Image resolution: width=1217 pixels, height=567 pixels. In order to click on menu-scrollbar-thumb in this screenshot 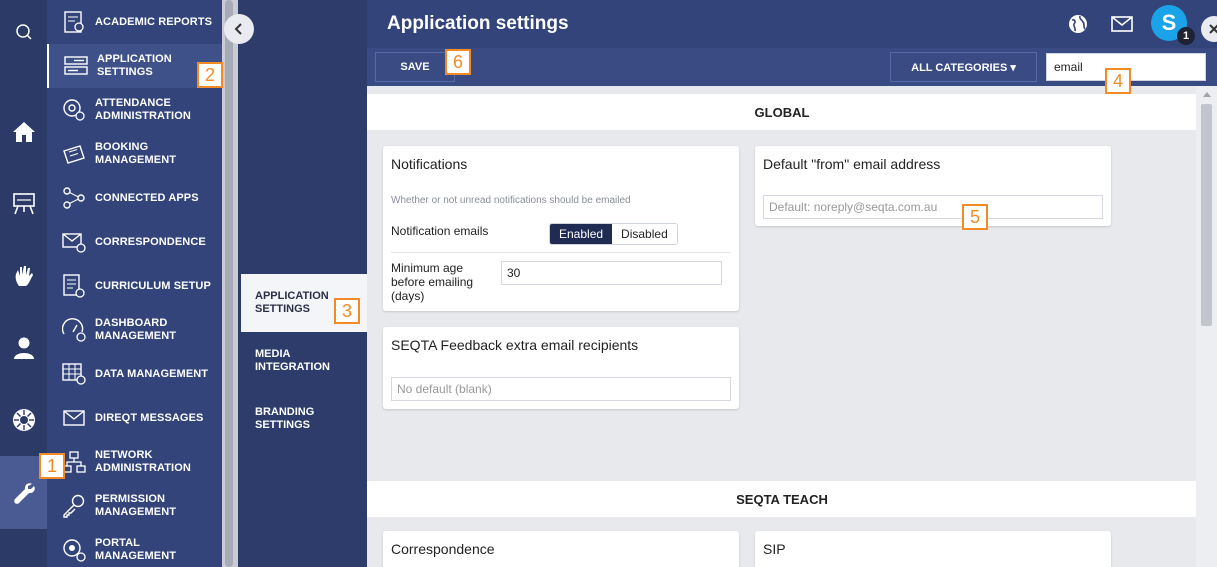, I will do `click(229, 283)`.